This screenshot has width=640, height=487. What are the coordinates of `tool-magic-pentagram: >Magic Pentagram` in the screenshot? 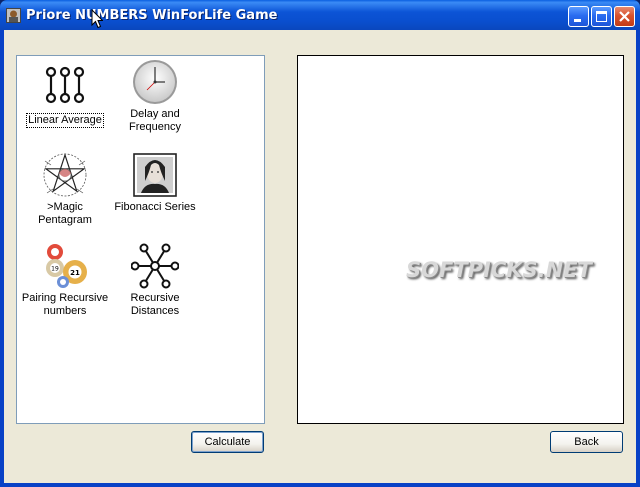 It's located at (65, 189).